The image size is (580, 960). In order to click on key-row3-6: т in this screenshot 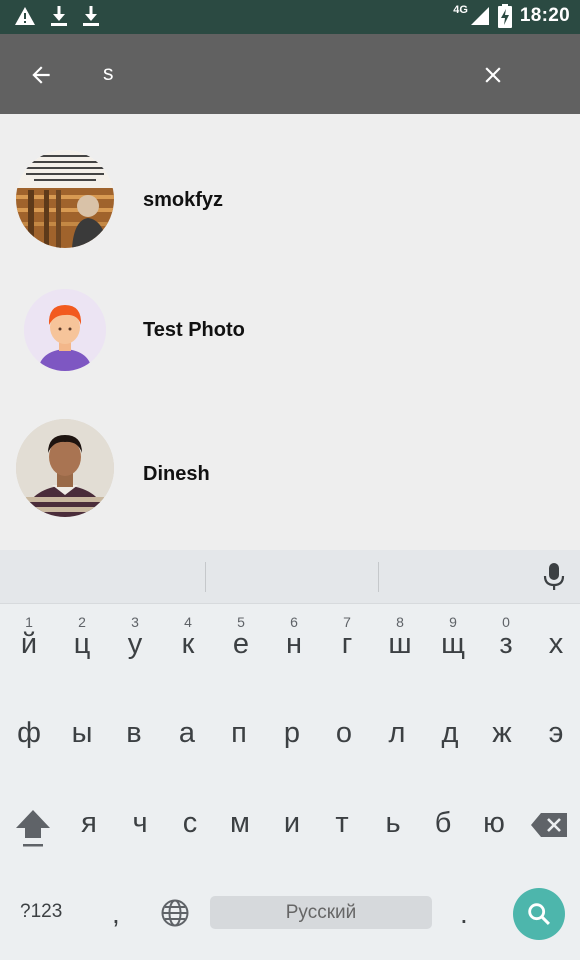, I will do `click(342, 694)`.